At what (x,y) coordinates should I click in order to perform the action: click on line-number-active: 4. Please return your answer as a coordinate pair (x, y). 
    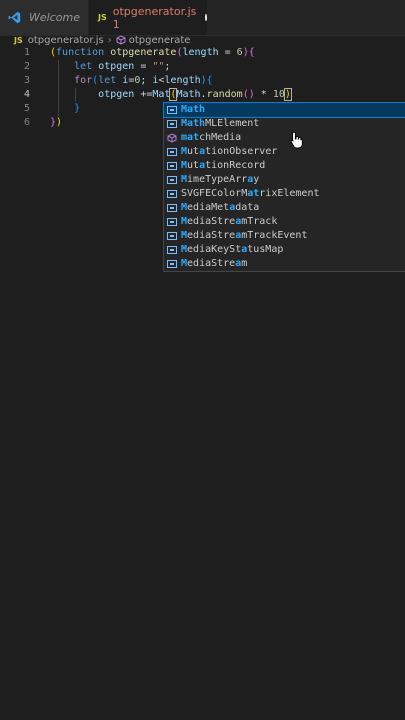
    Looking at the image, I should click on (26, 94).